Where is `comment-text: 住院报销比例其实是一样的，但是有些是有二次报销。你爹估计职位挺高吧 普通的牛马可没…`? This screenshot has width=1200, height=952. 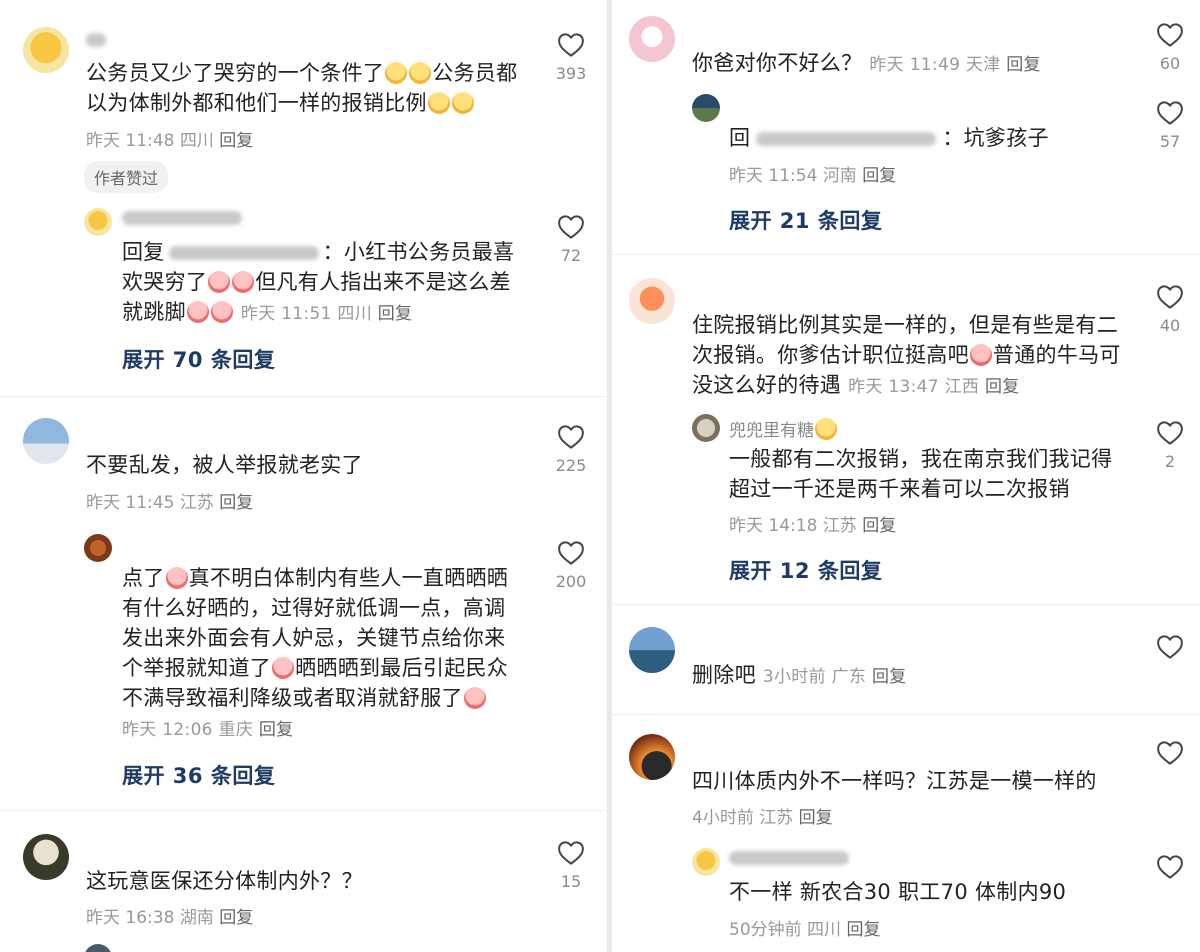
comment-text: 住院报销比例其实是一样的，但是有些是有二次报销。你爹估计职位挺高吧 普通的牛马可没… is located at coordinates (906, 355).